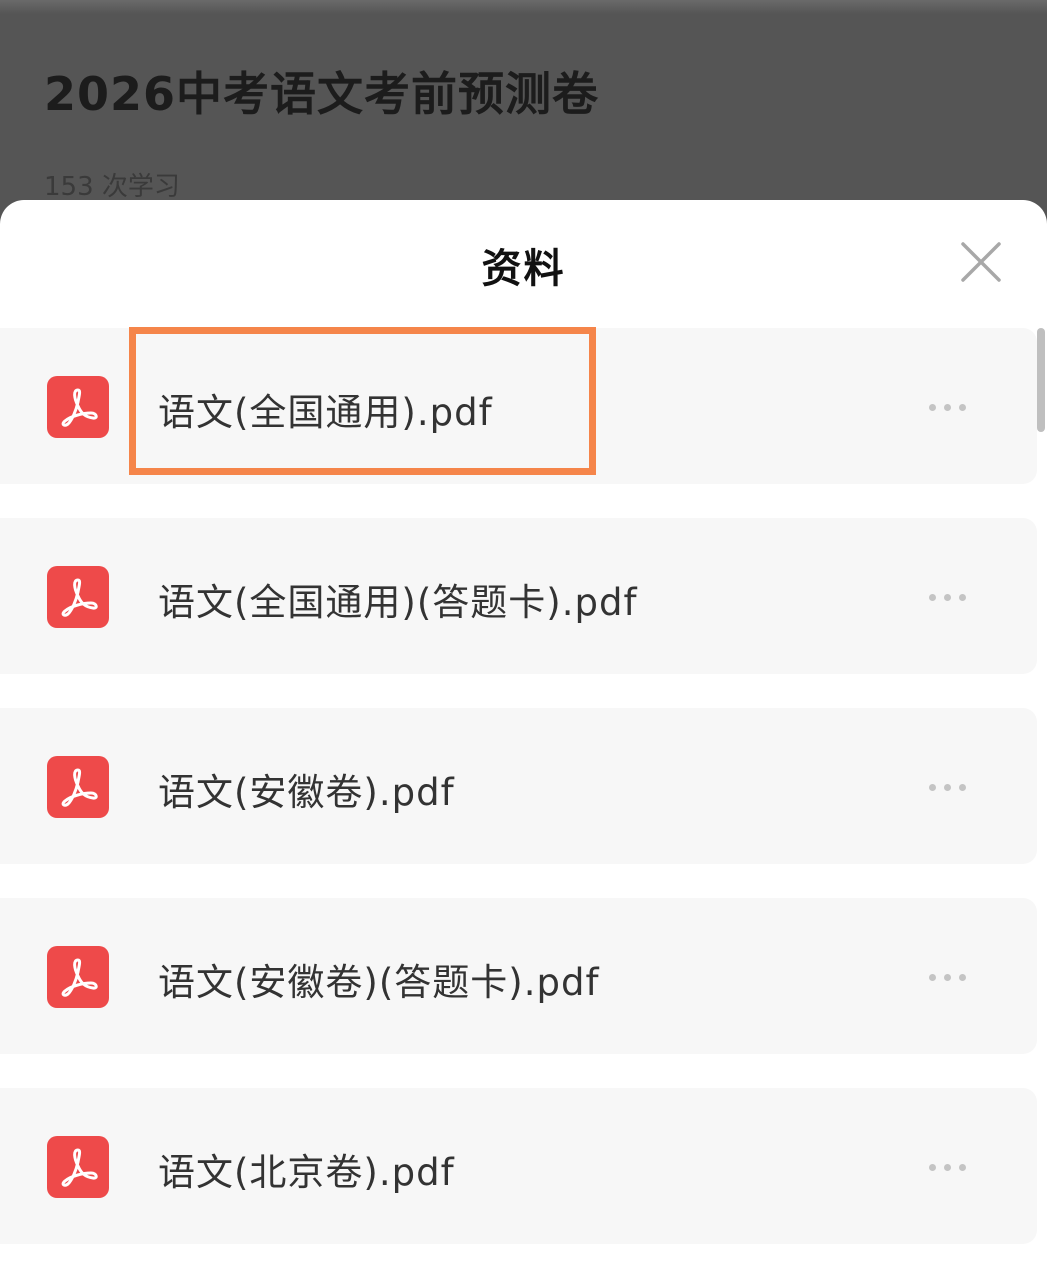 Image resolution: width=1047 pixels, height=1280 pixels. What do you see at coordinates (379, 982) in the screenshot?
I see `file-name: 语文(安徽卷)(答题卡).pdf` at bounding box center [379, 982].